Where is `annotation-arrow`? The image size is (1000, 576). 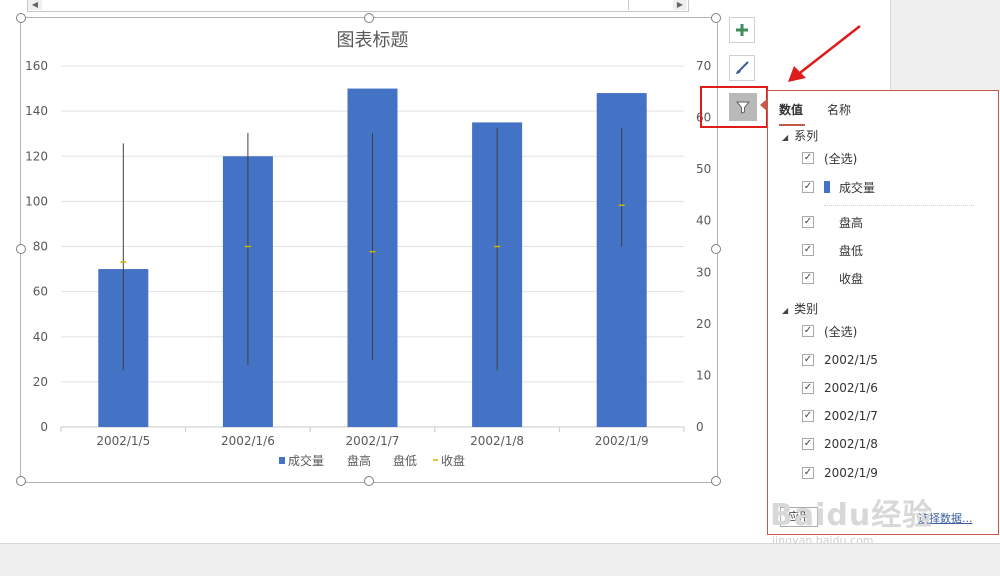
annotation-arrow is located at coordinates (824, 53).